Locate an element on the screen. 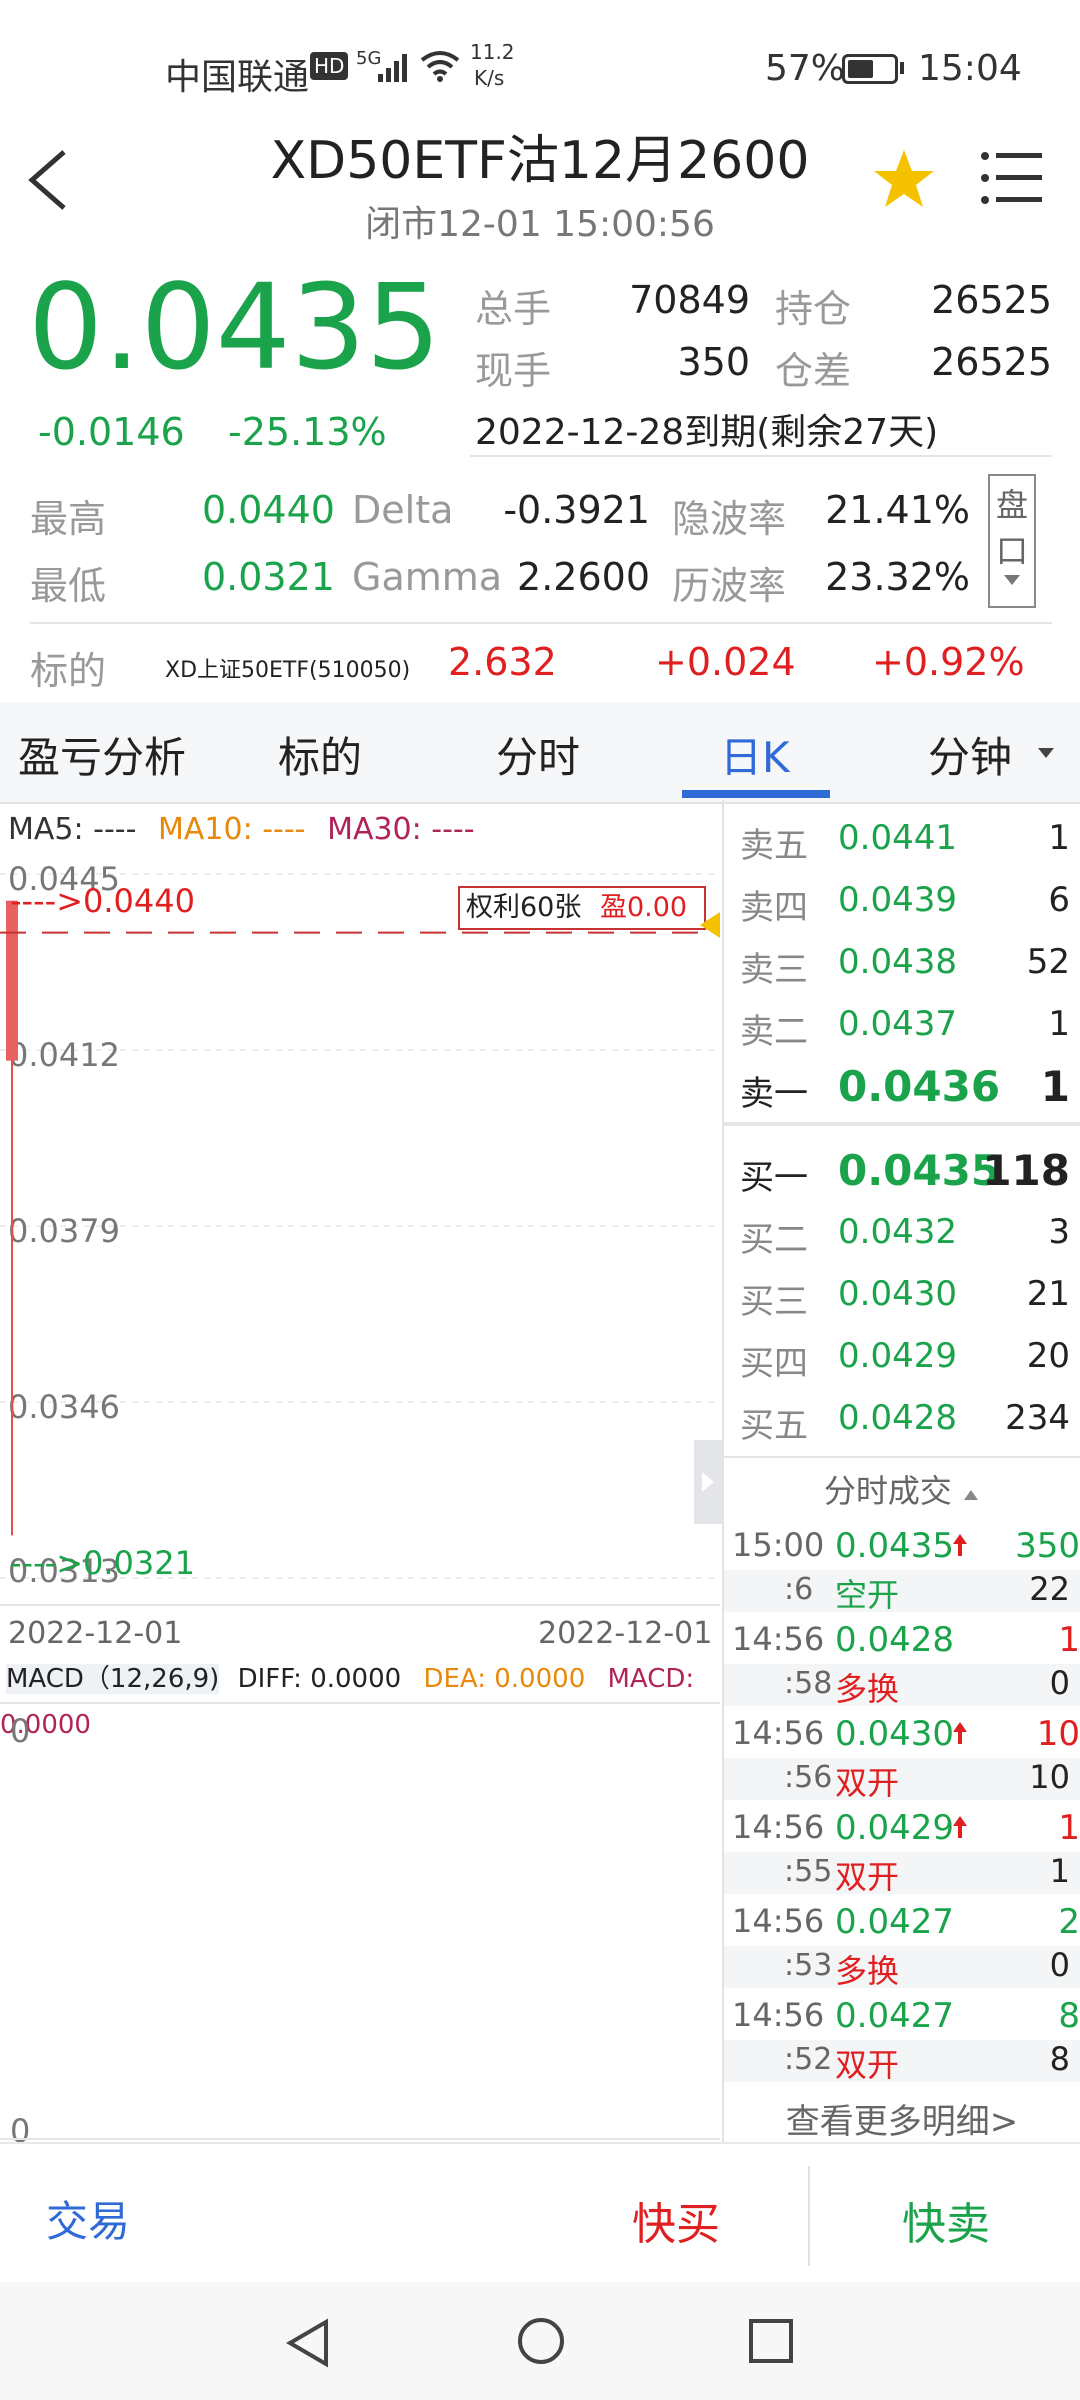 This screenshot has width=1080, height=2400. underlying-change-pct: +0.92% is located at coordinates (948, 662).